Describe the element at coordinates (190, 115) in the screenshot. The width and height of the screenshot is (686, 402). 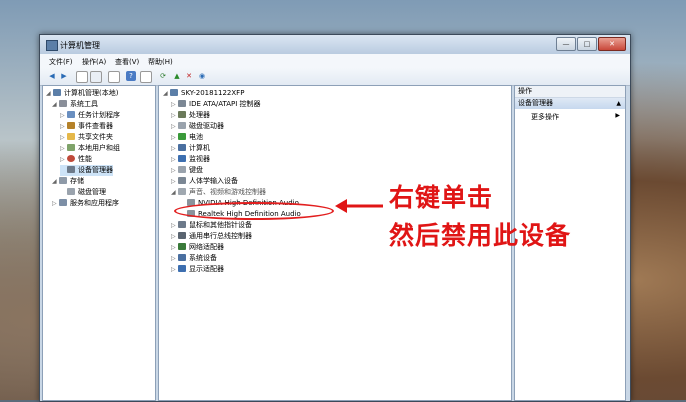
I see `device-category-cpu: ▷ 处理器` at that location.